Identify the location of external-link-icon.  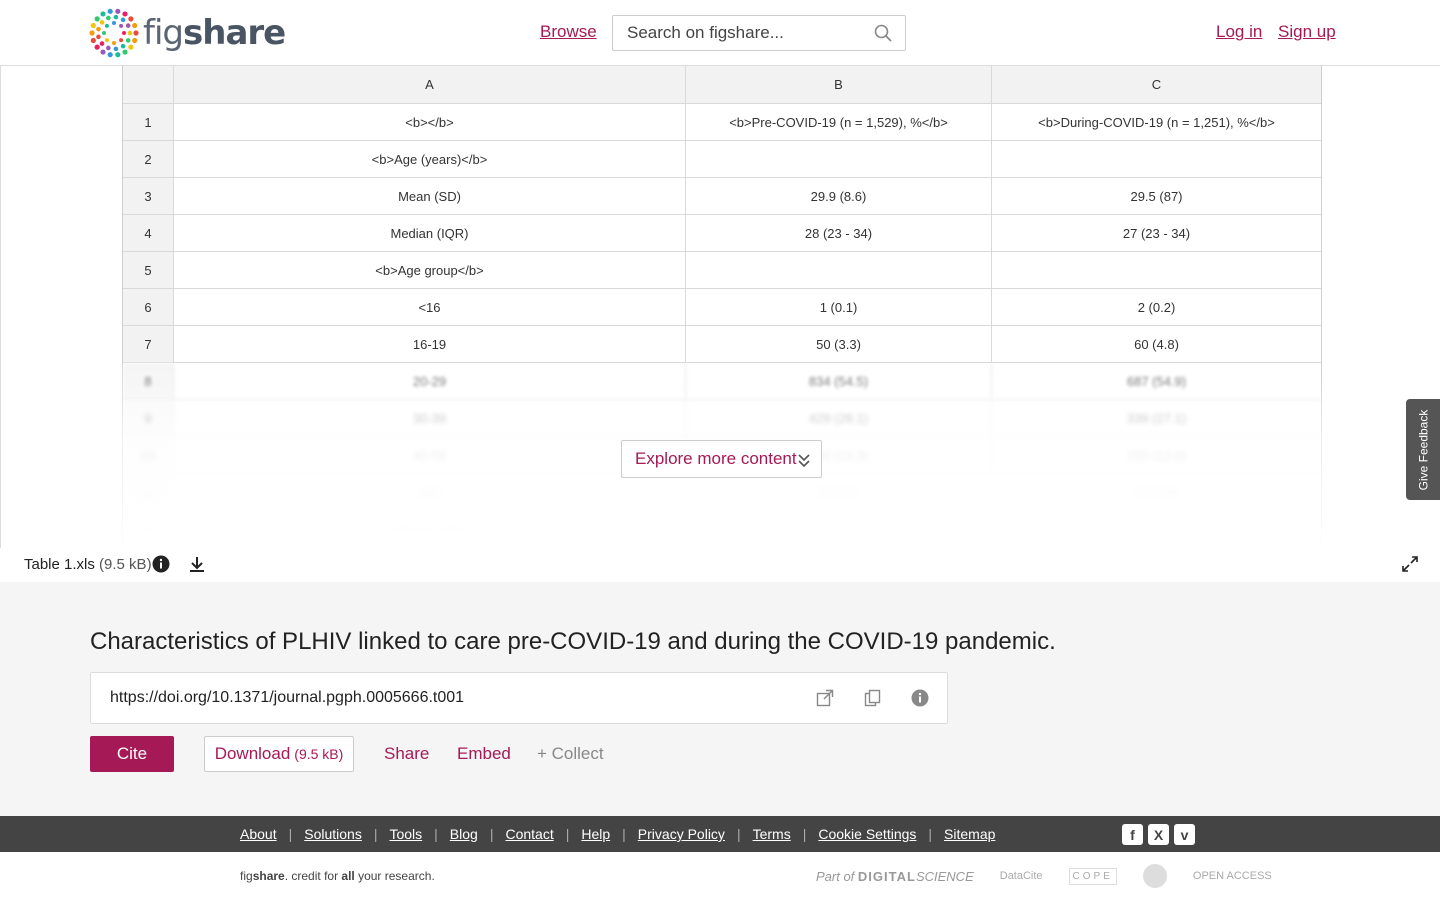
(825, 698).